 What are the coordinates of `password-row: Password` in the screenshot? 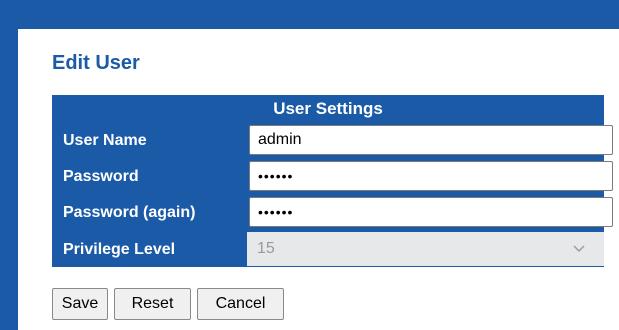 It's located at (332, 177).